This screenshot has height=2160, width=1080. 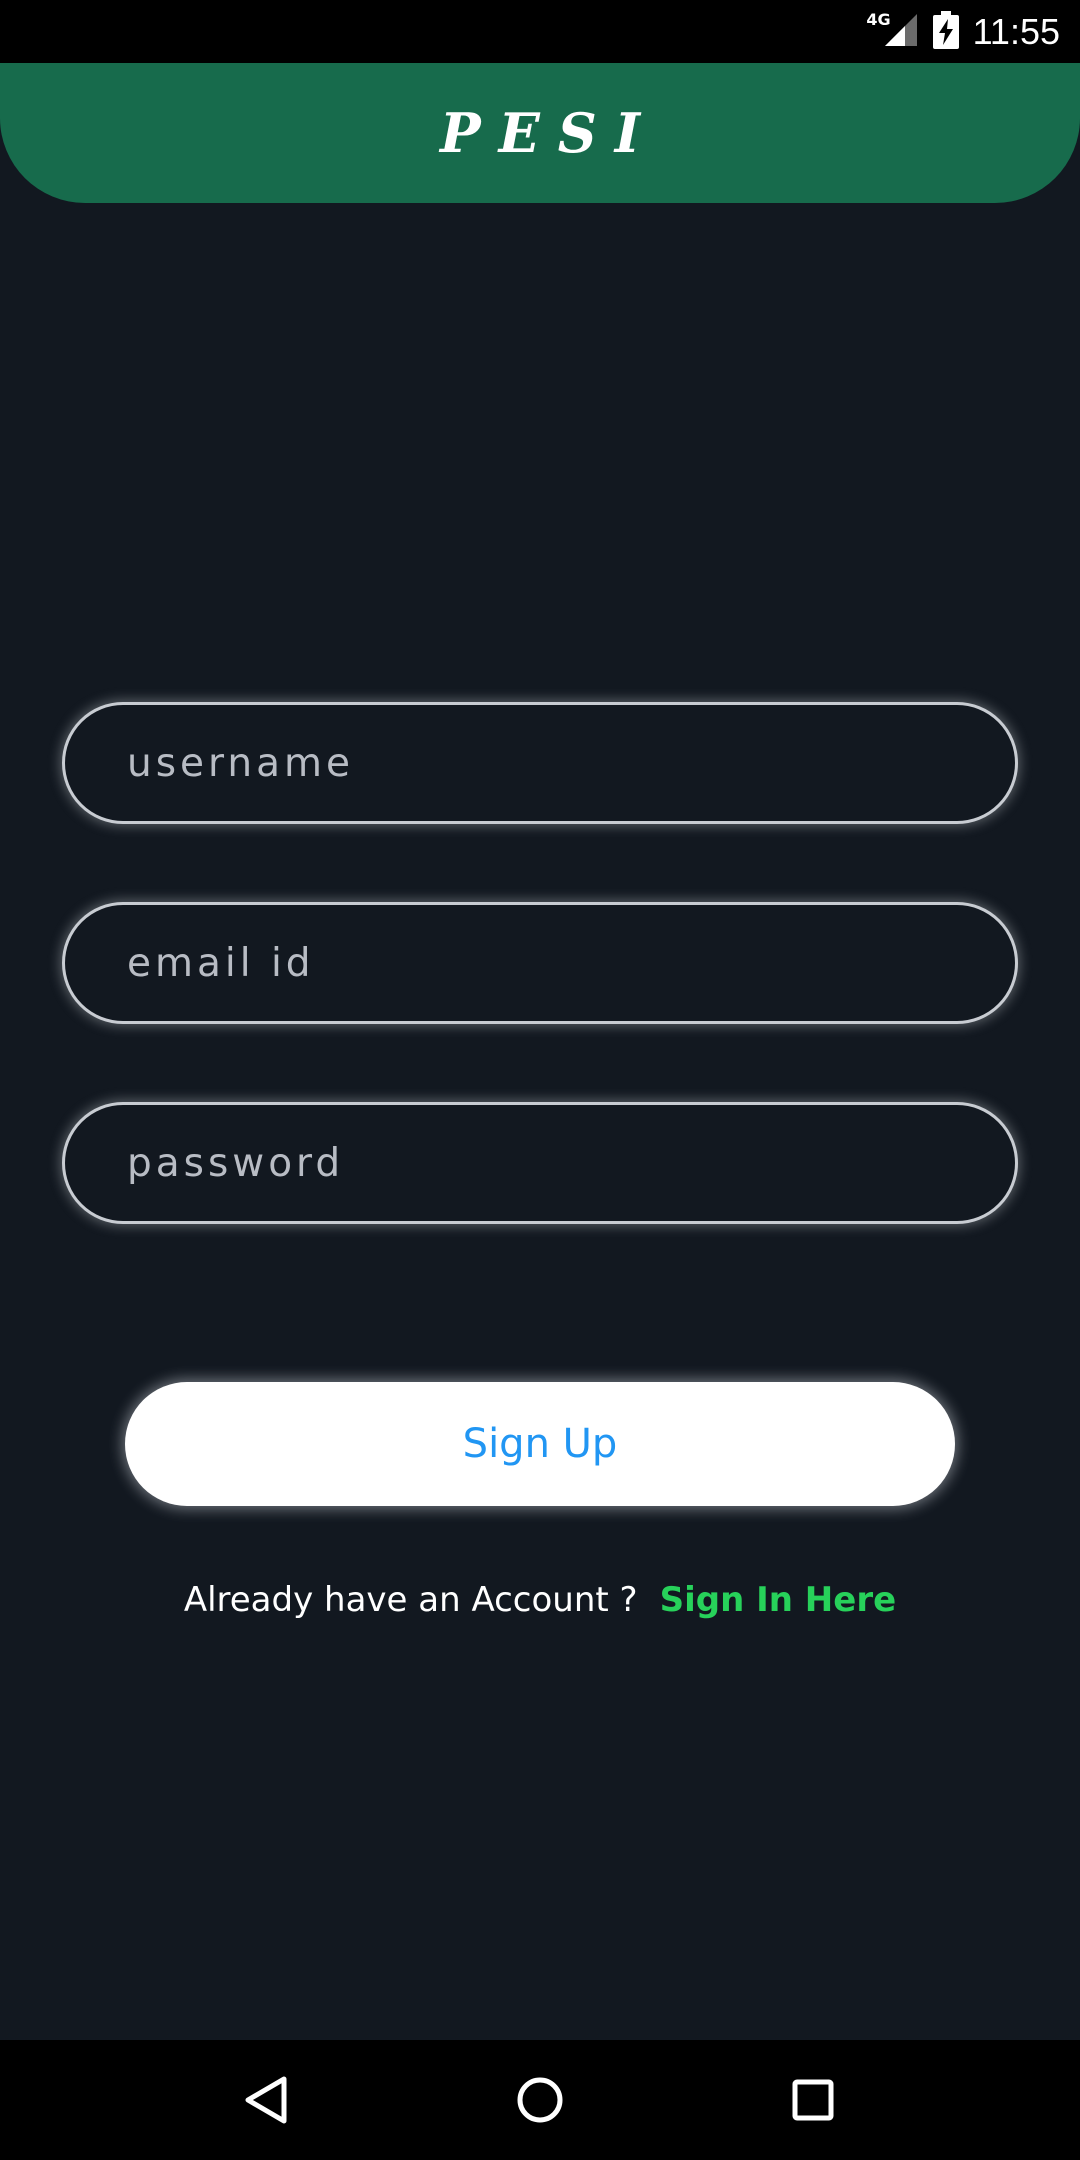 I want to click on sign-in-prompt-text: Already have an Account ?, so click(x=410, y=1600).